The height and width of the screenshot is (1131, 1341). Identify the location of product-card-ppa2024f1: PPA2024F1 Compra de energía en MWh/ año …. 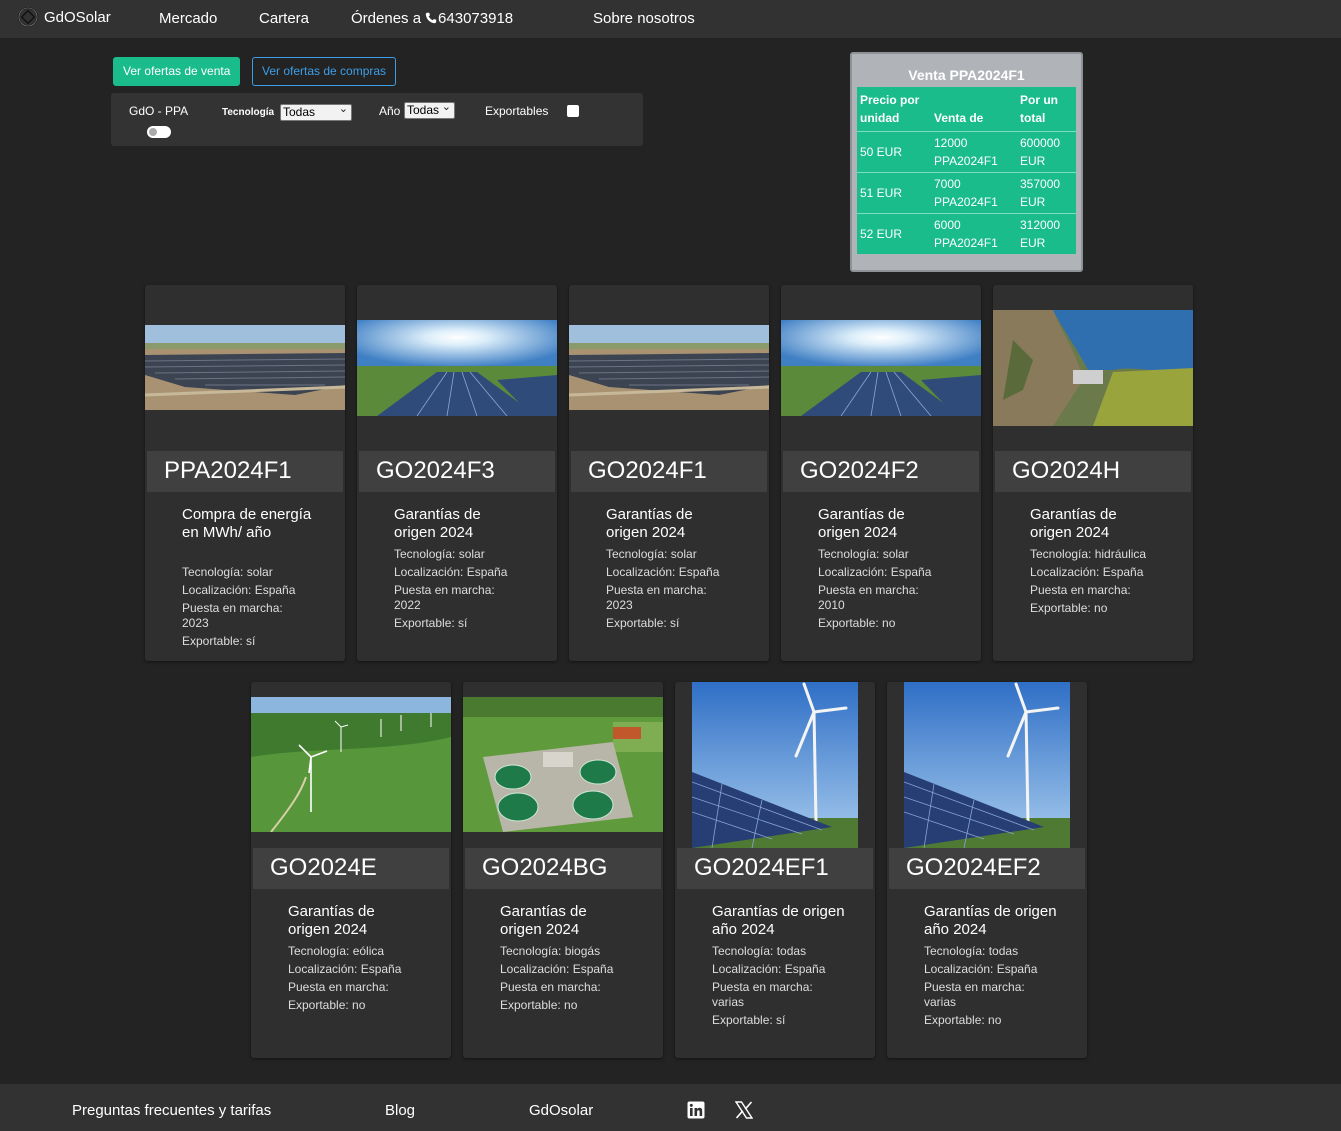
(245, 473).